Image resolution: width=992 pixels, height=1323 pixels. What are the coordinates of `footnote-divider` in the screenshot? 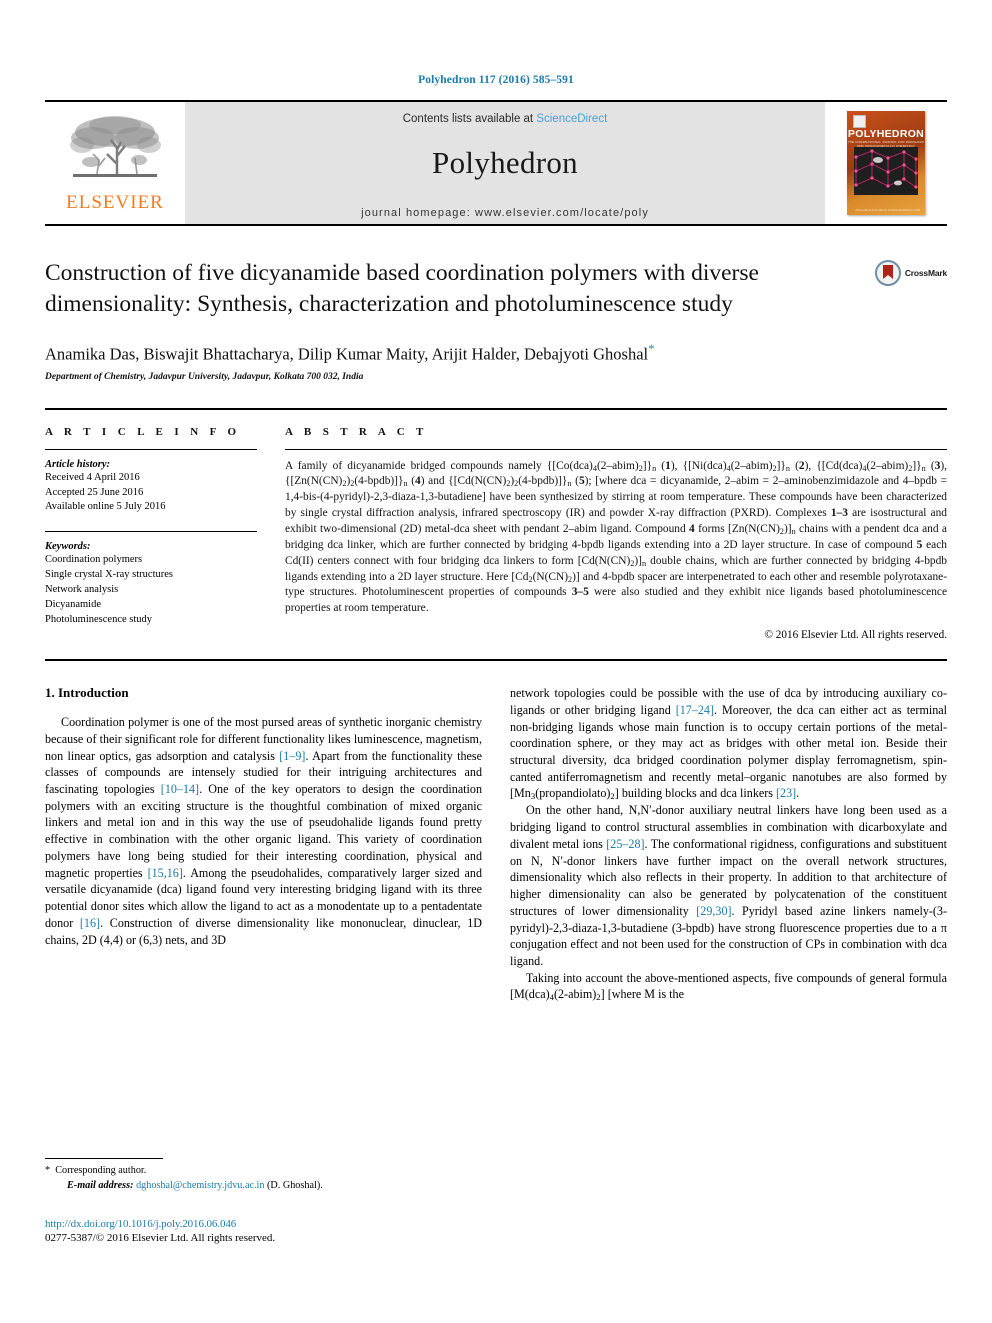 It's located at (104, 1158).